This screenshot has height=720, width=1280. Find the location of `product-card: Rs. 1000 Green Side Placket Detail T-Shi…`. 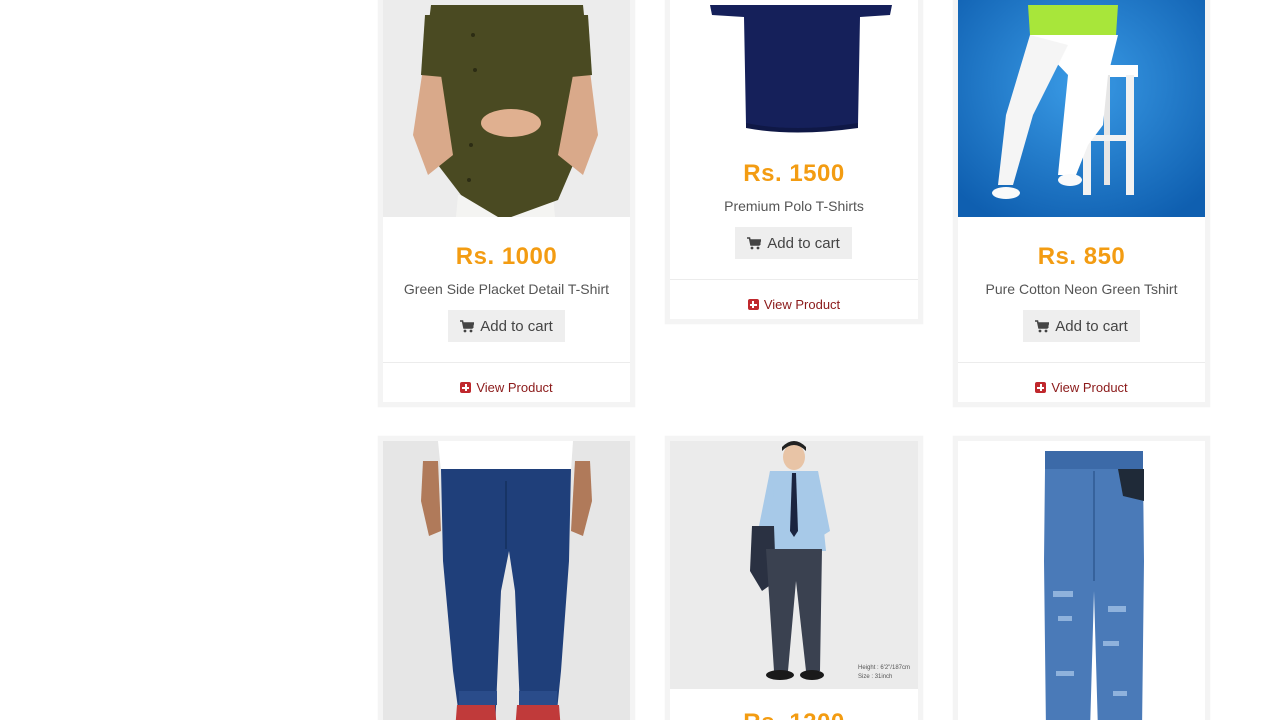

product-card: Rs. 1000 Green Side Placket Detail T-Shi… is located at coordinates (506, 203).